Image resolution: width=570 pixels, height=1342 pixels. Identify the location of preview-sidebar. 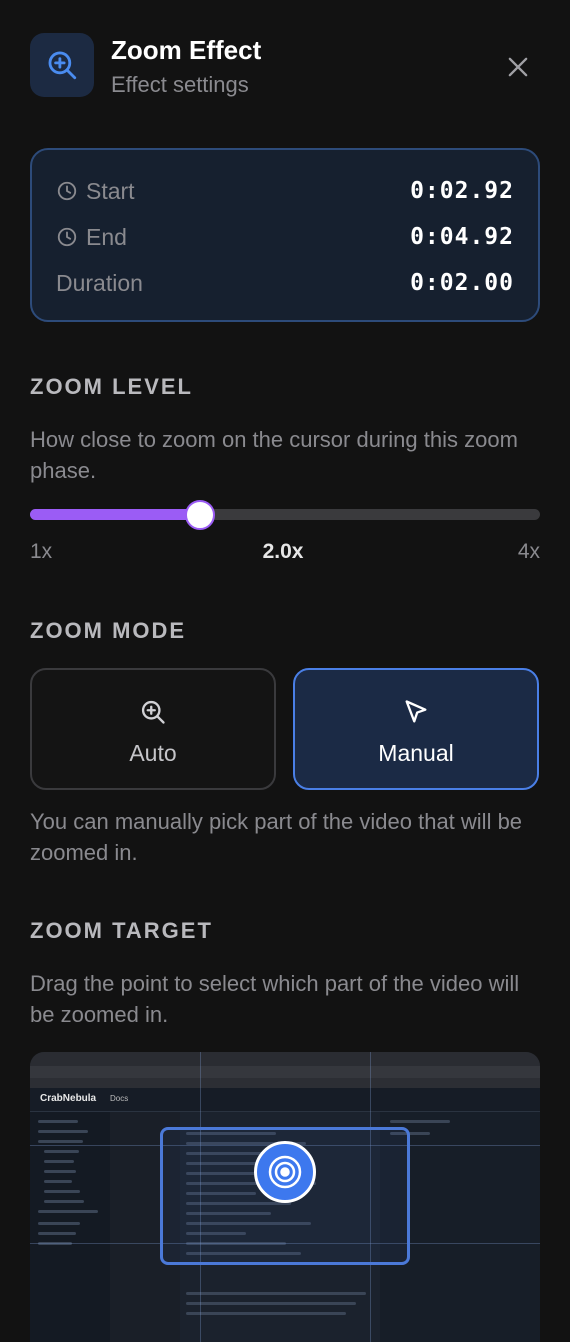
(70, 1227).